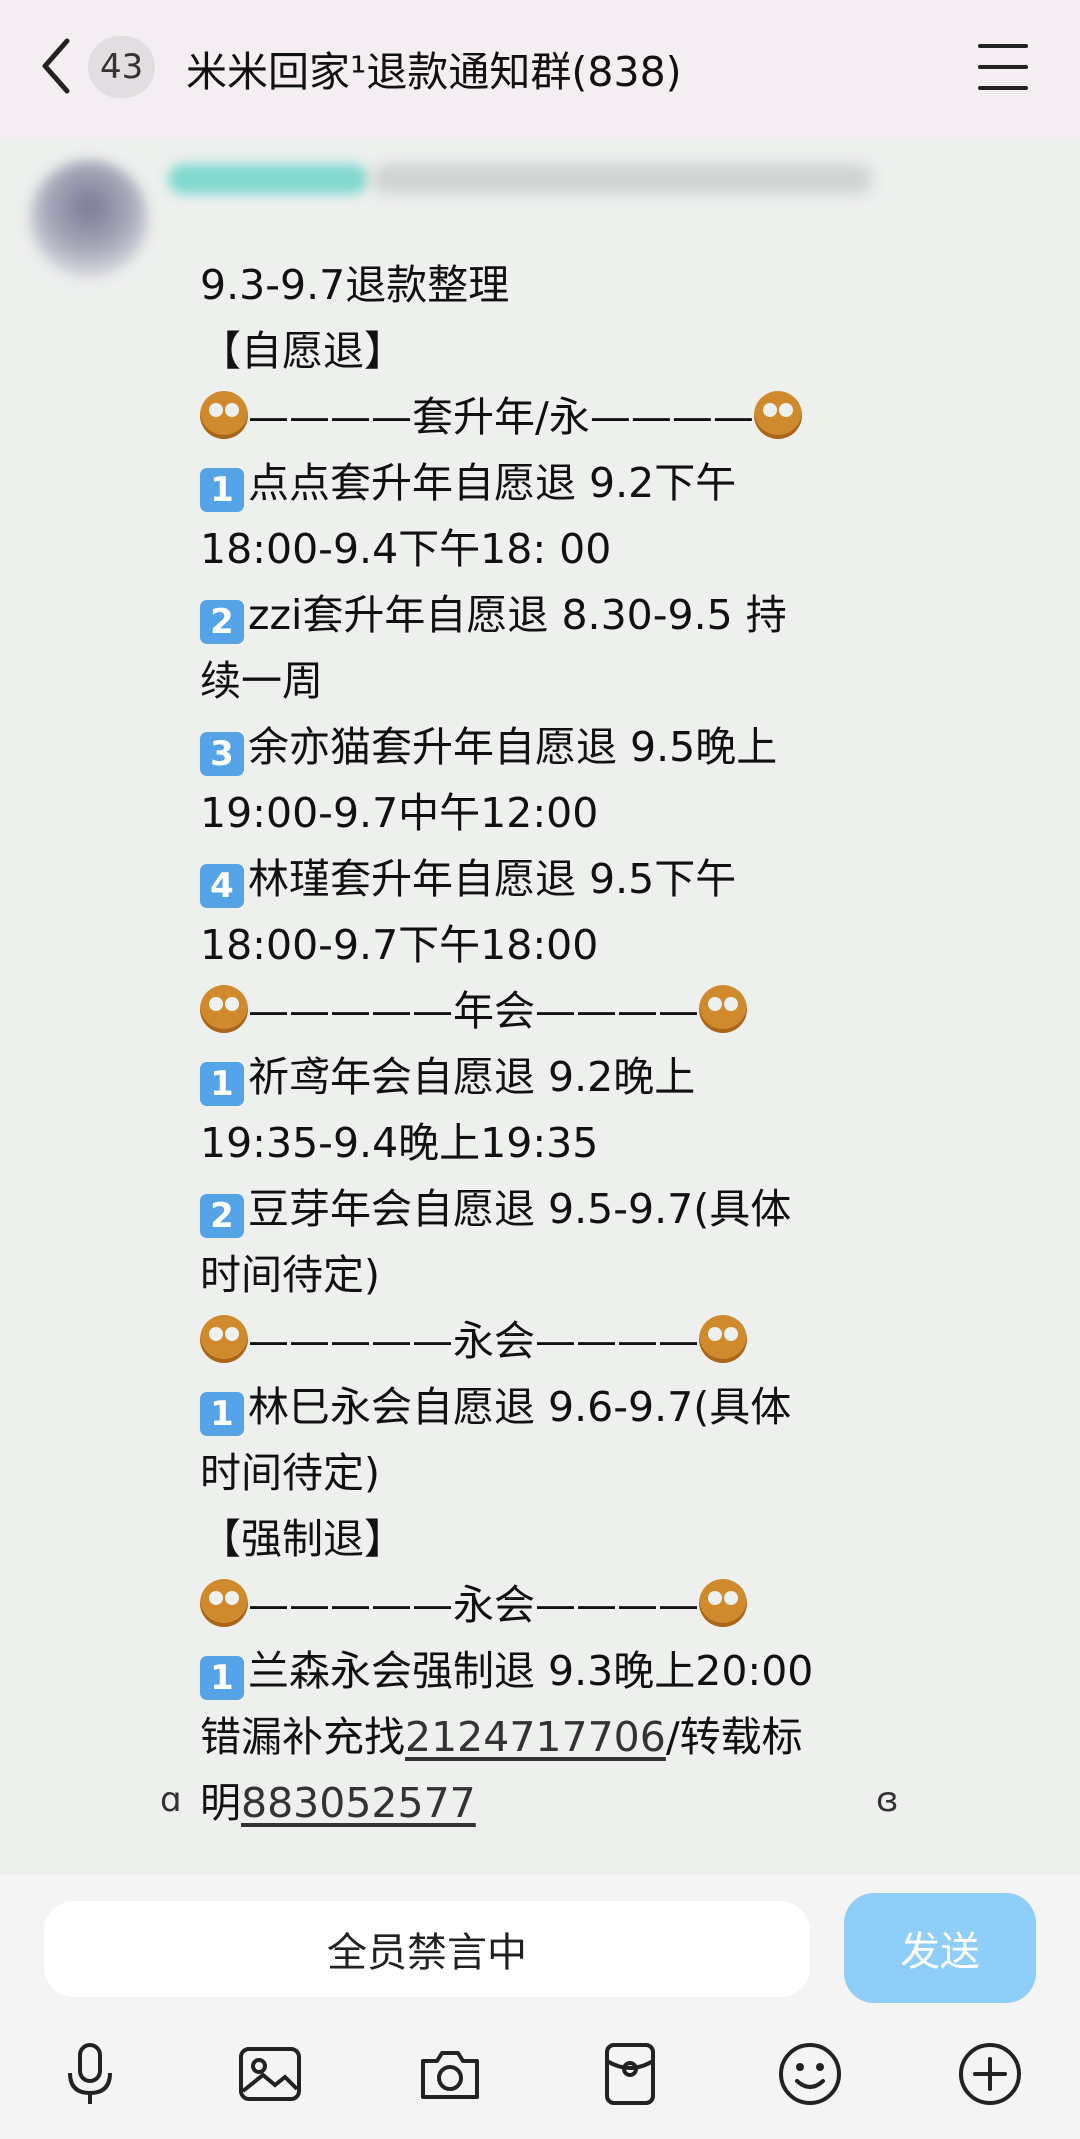 This screenshot has height=2139, width=1080. What do you see at coordinates (1003, 46) in the screenshot?
I see `menu-icon` at bounding box center [1003, 46].